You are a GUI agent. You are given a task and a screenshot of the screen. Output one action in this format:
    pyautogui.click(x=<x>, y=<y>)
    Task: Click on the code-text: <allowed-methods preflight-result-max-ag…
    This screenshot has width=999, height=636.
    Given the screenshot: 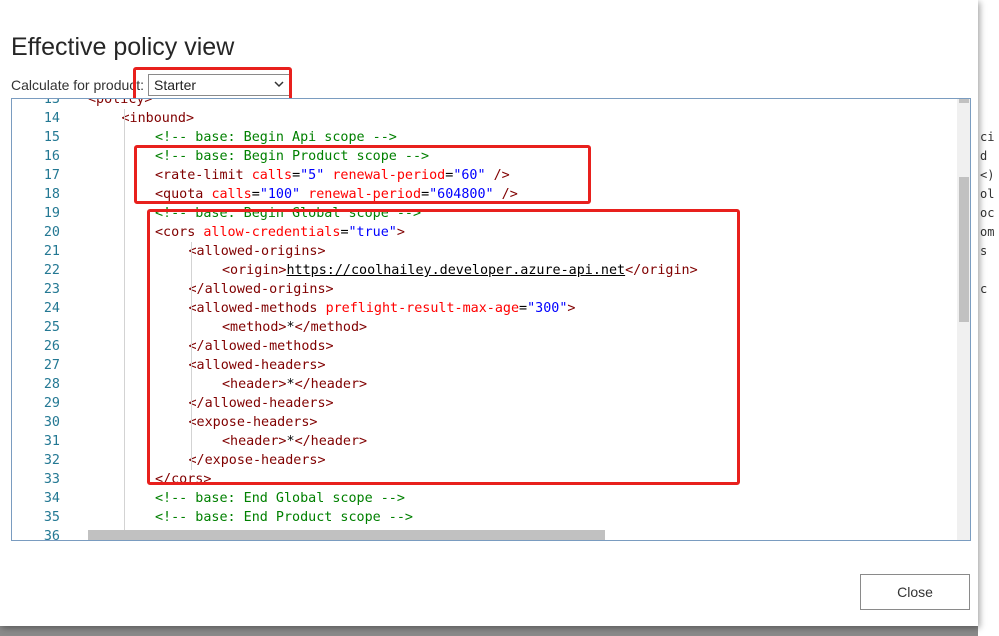 What is the action you would take?
    pyautogui.click(x=382, y=308)
    